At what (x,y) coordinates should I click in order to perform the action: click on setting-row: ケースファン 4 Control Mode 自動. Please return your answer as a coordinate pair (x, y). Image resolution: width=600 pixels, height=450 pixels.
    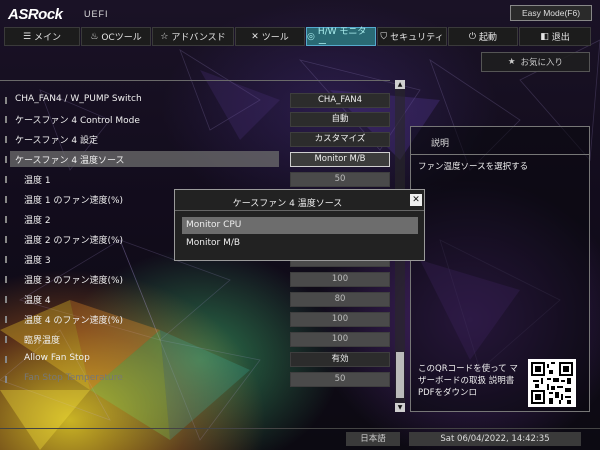
    Looking at the image, I should click on (195, 119).